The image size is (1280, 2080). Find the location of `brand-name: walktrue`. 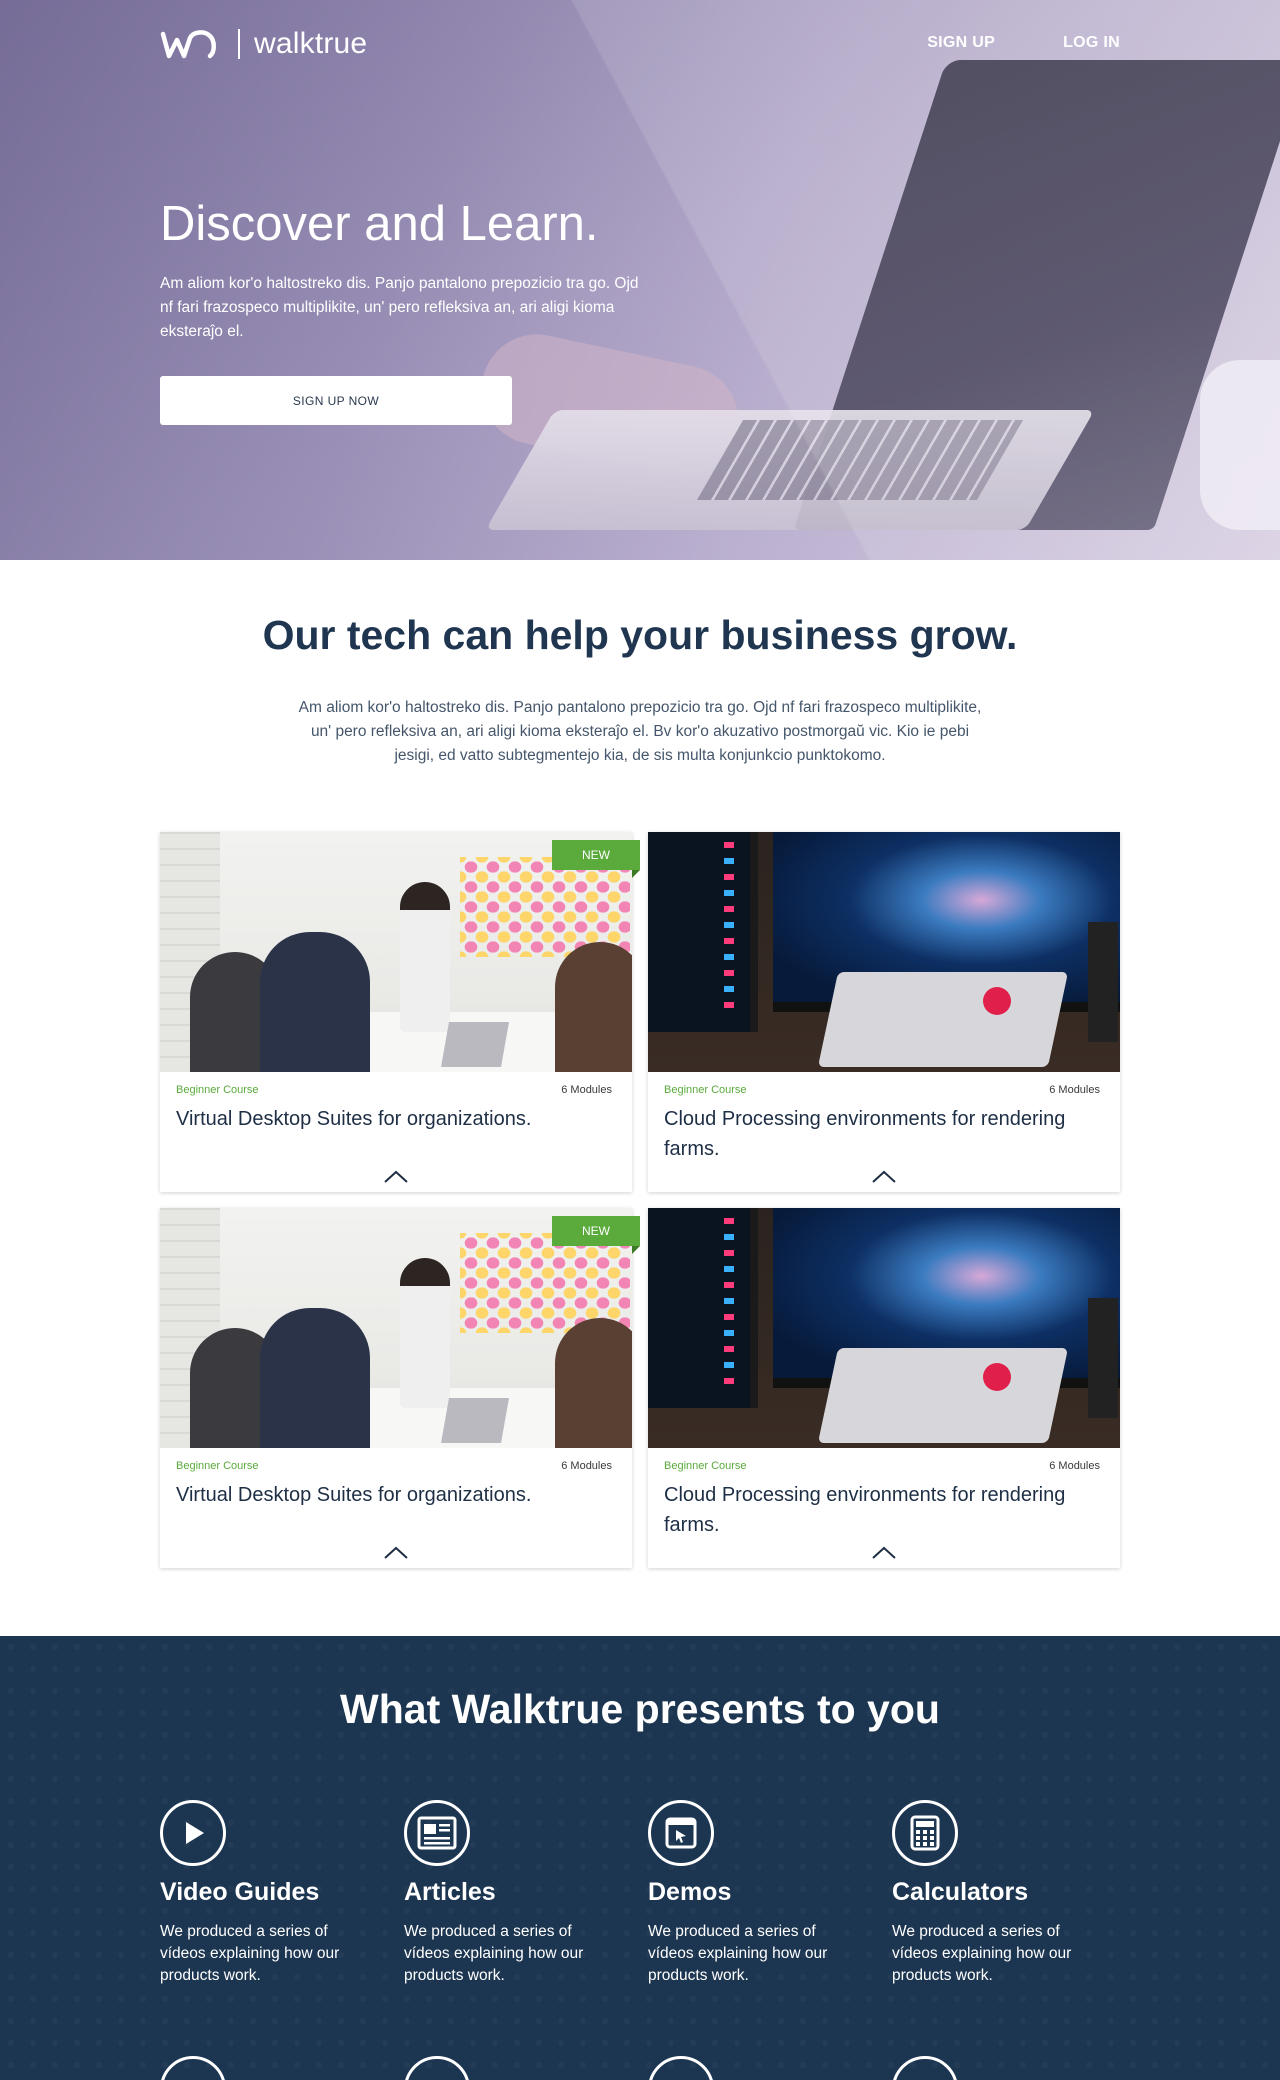

brand-name: walktrue is located at coordinates (311, 43).